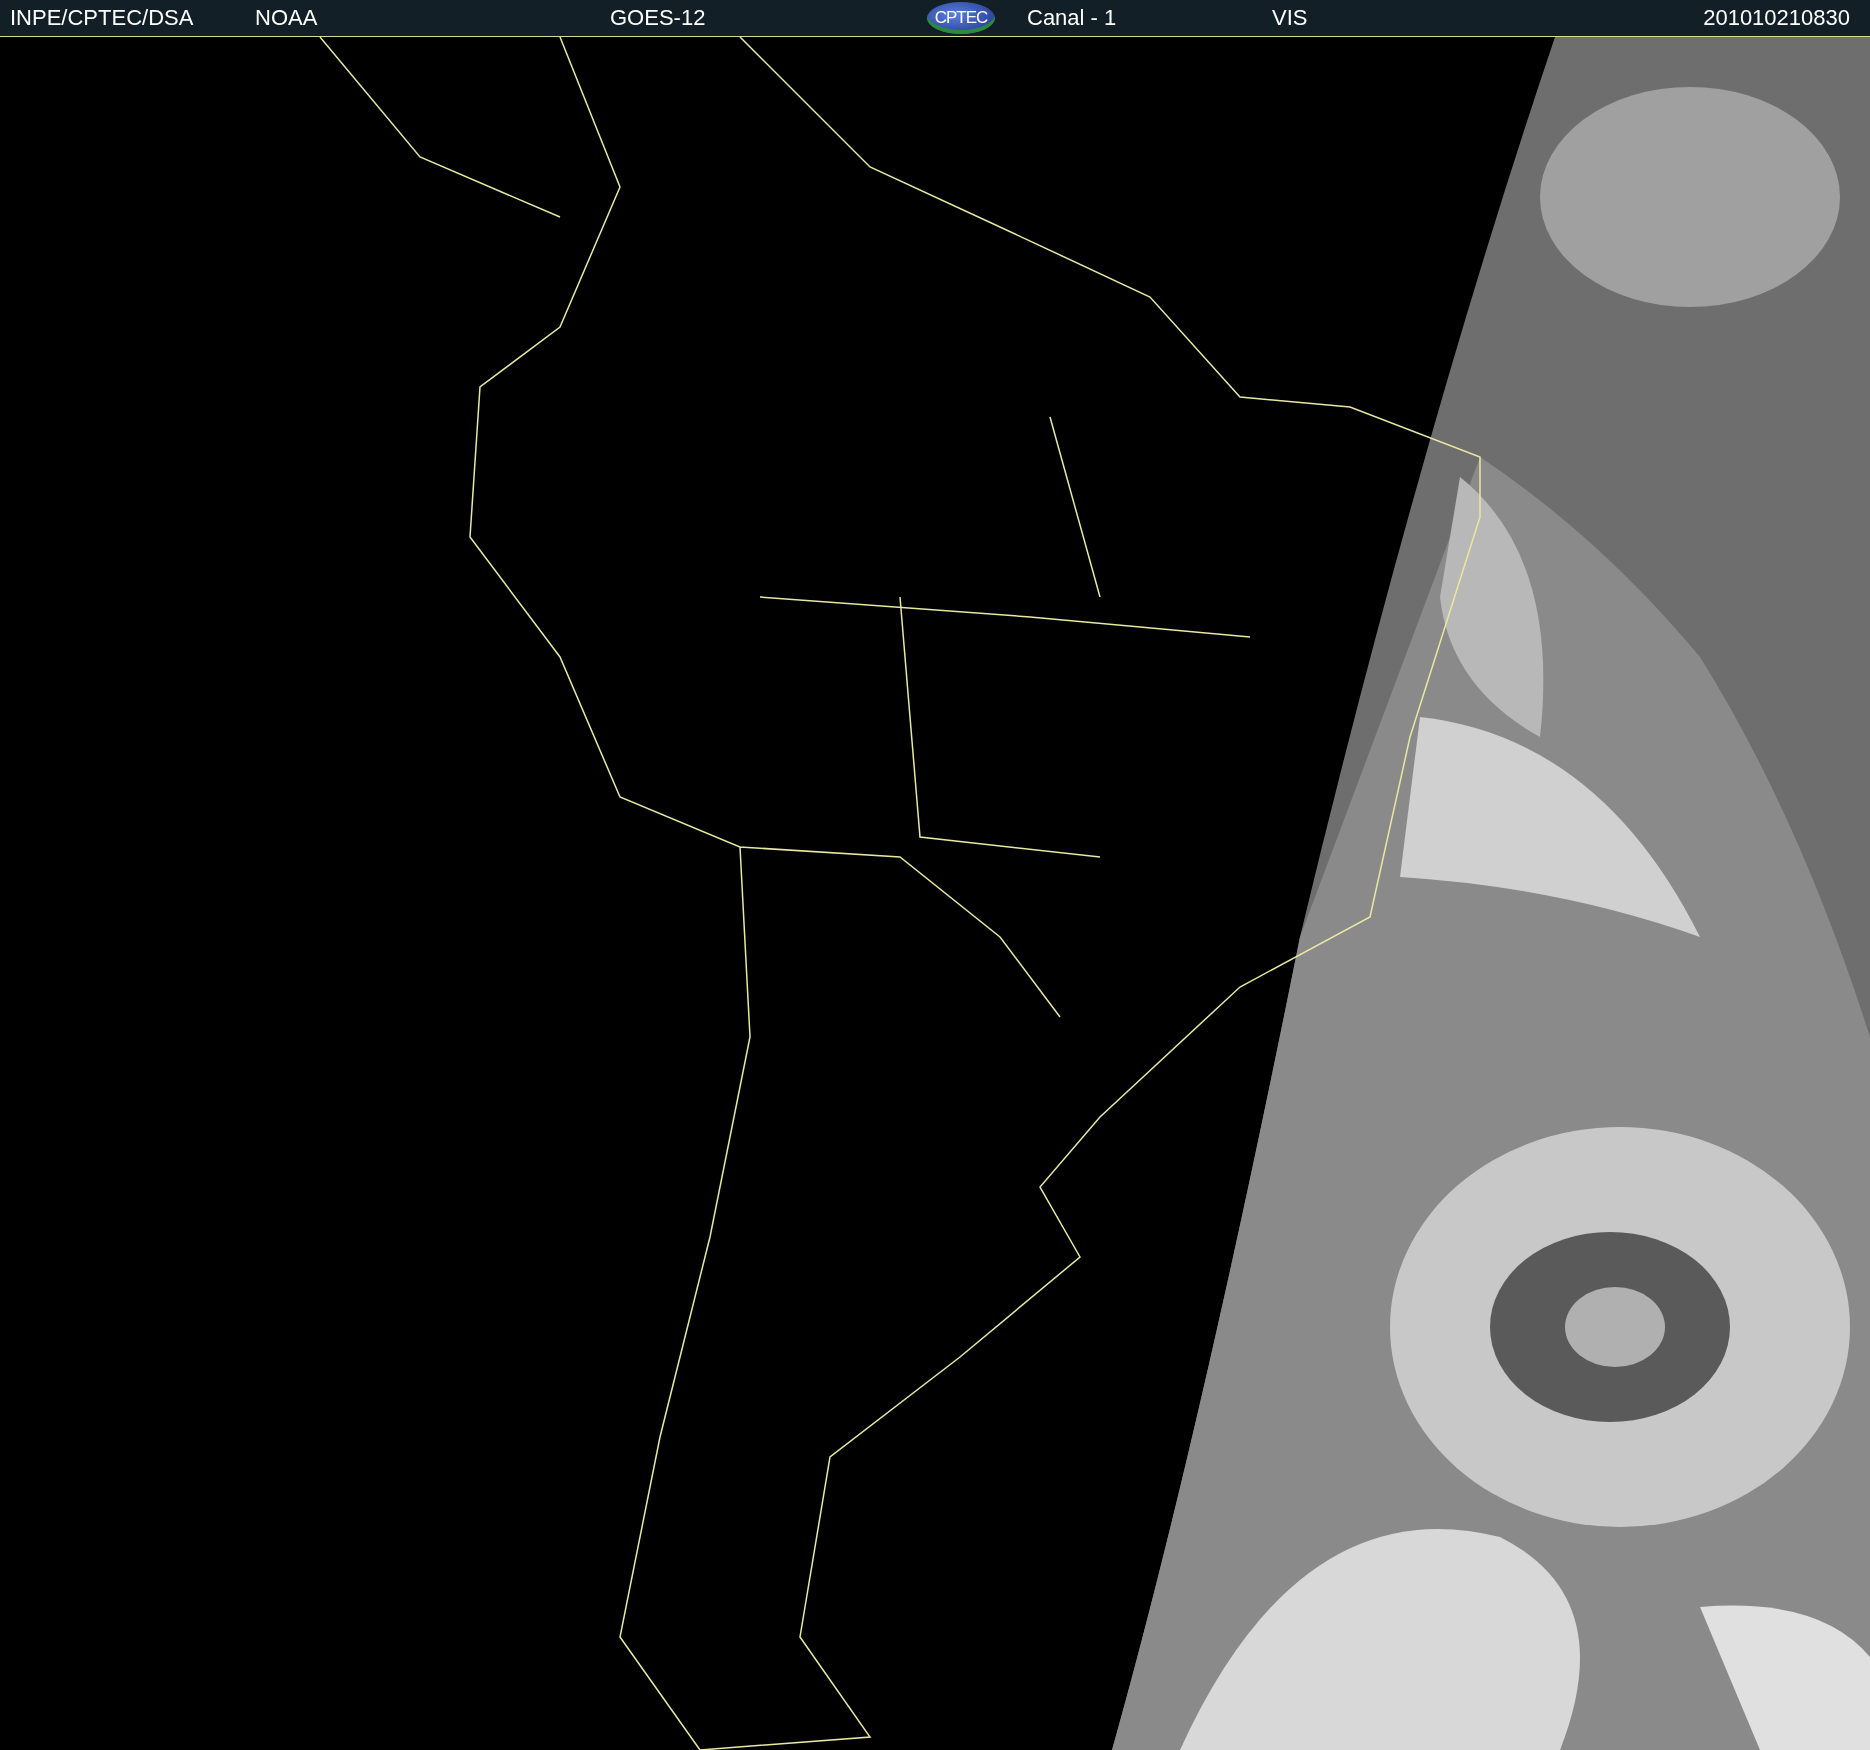  Describe the element at coordinates (102, 18) in the screenshot. I see `header-label: INPE/CPTEC/DSA` at that location.